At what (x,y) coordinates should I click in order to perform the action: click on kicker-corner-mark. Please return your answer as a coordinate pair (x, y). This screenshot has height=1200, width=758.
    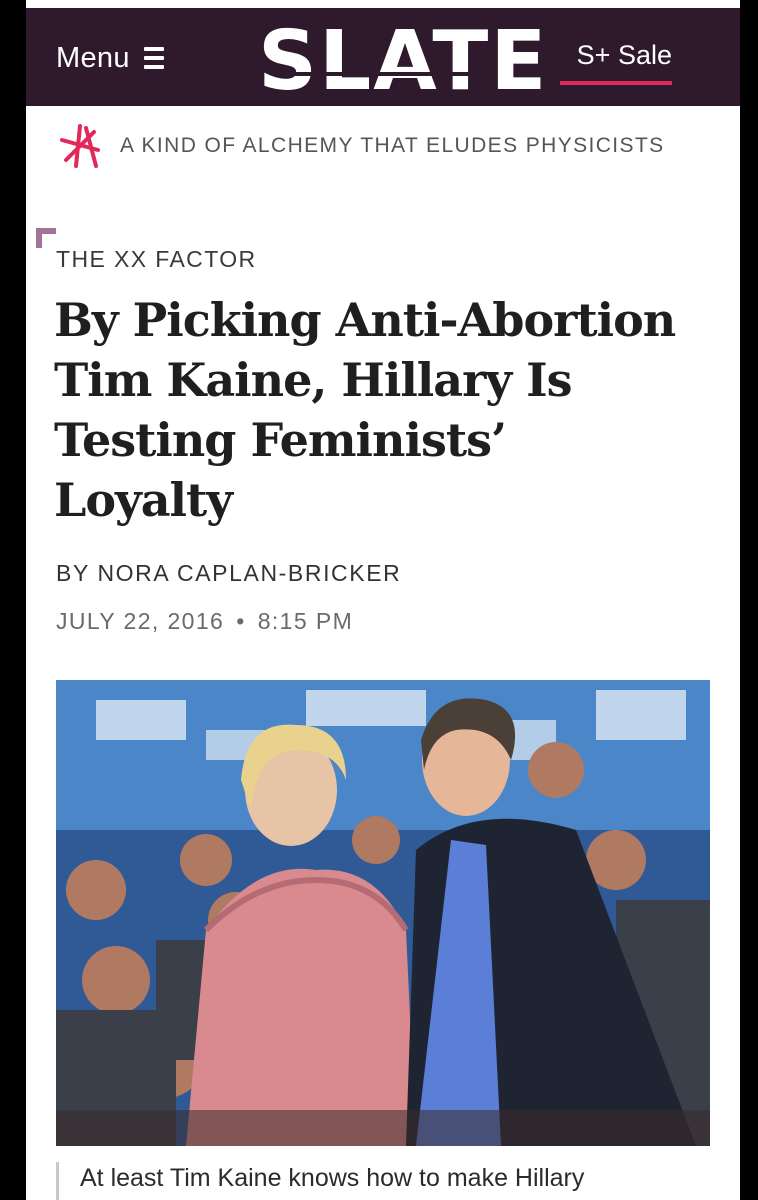
    Looking at the image, I should click on (46, 238).